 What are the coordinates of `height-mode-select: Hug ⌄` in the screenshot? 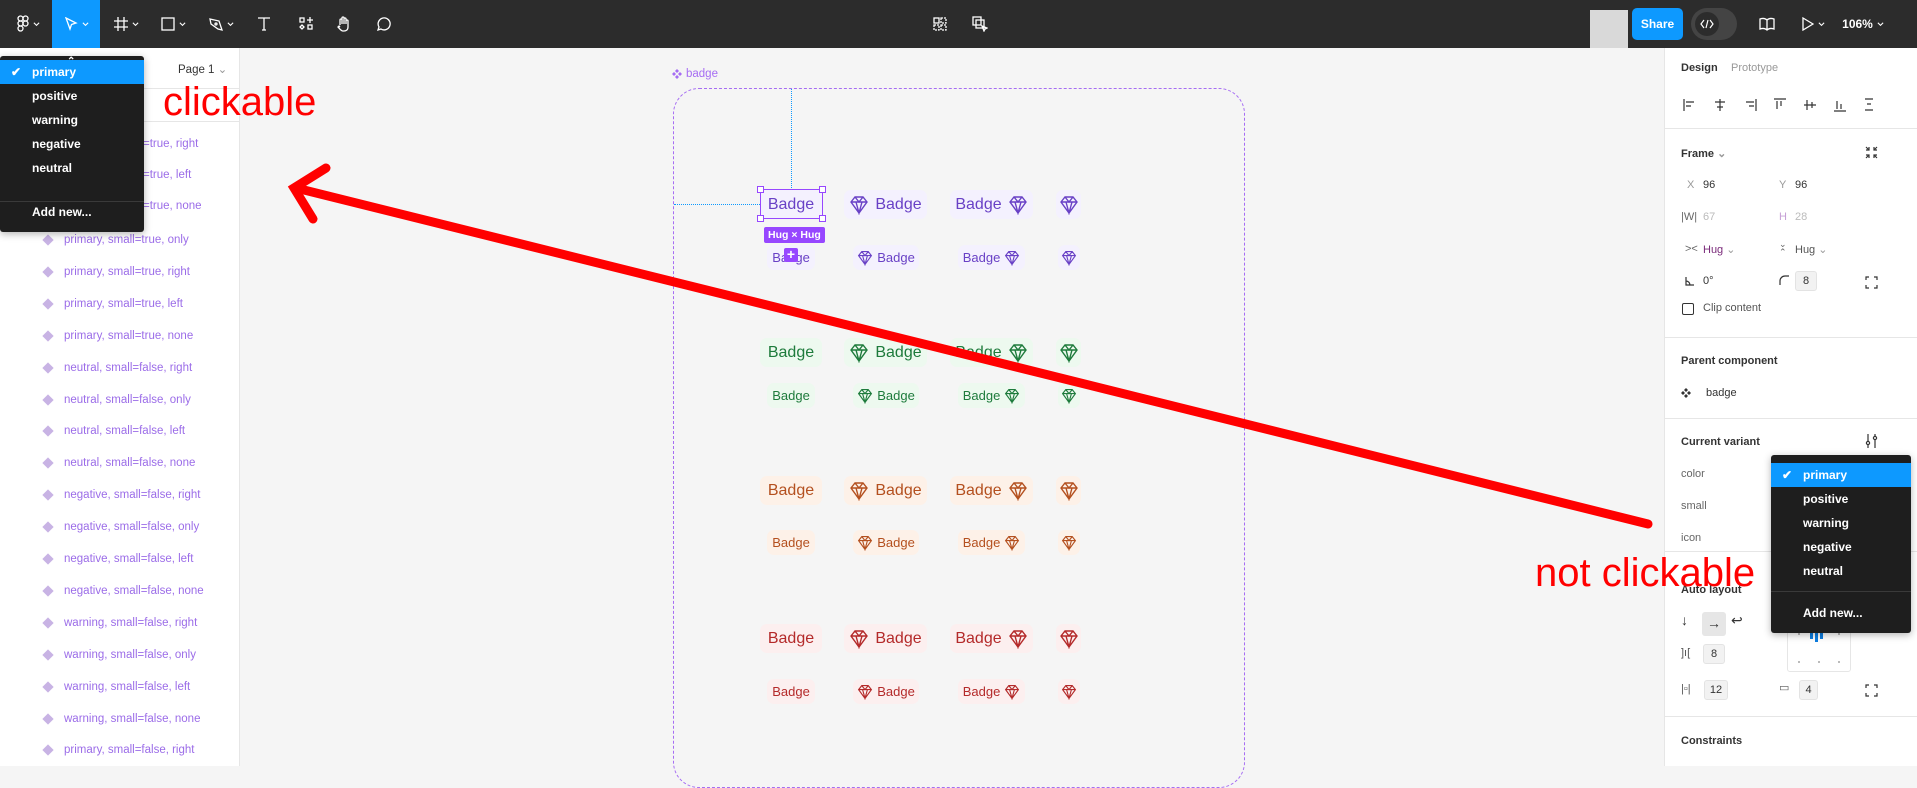 It's located at (1811, 249).